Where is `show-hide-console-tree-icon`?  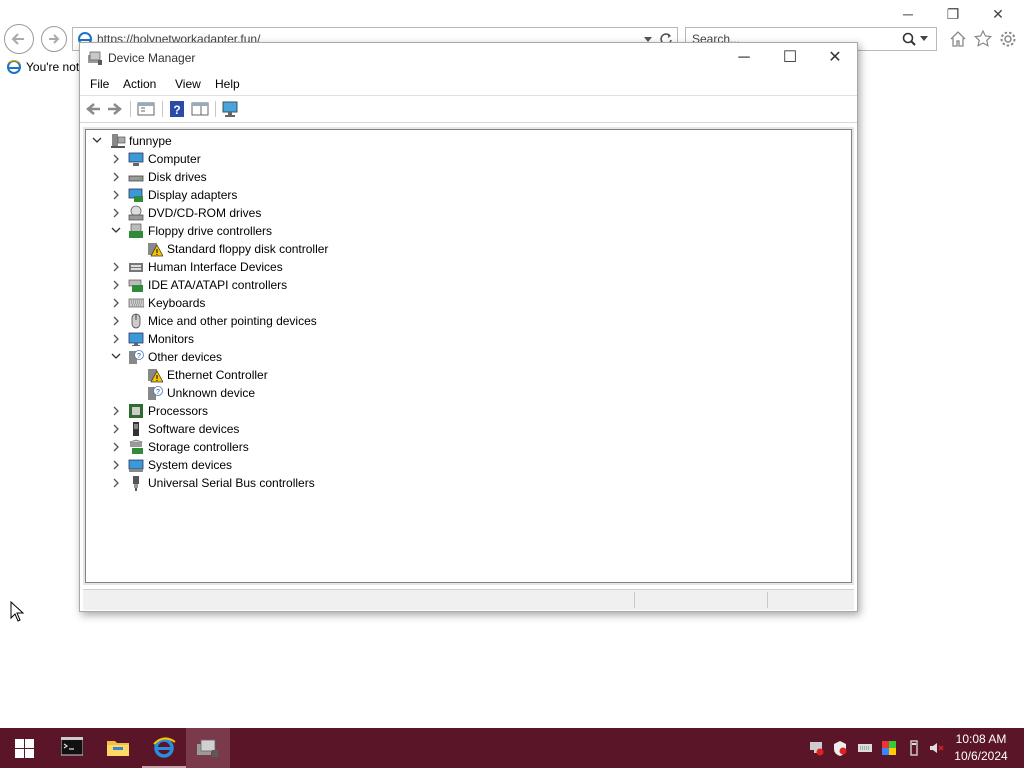 show-hide-console-tree-icon is located at coordinates (146, 109).